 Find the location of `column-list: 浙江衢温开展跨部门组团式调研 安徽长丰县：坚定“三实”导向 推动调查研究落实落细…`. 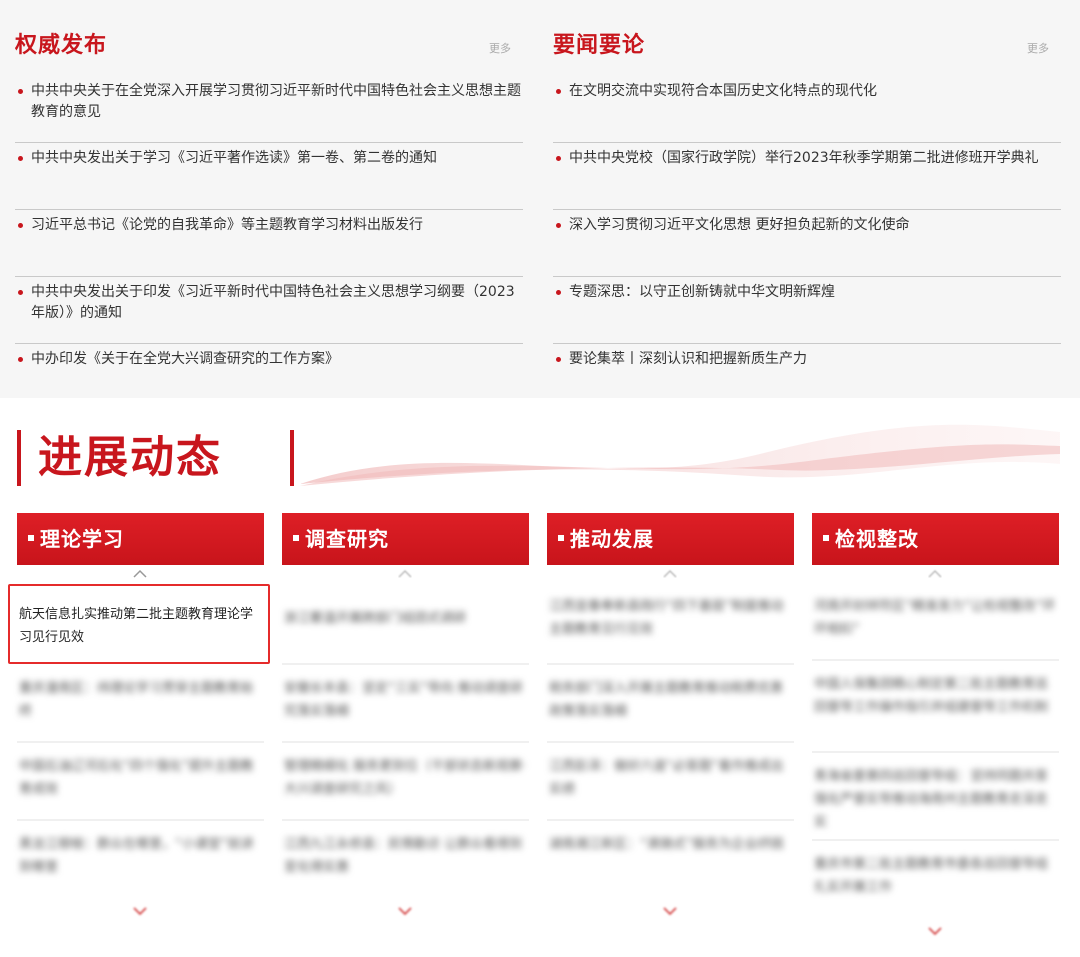

column-list: 浙江衢温开展跨部门组团式调研 安徽长丰县：坚定“三实”导向 推动调查研究落实落细… is located at coordinates (405, 742).